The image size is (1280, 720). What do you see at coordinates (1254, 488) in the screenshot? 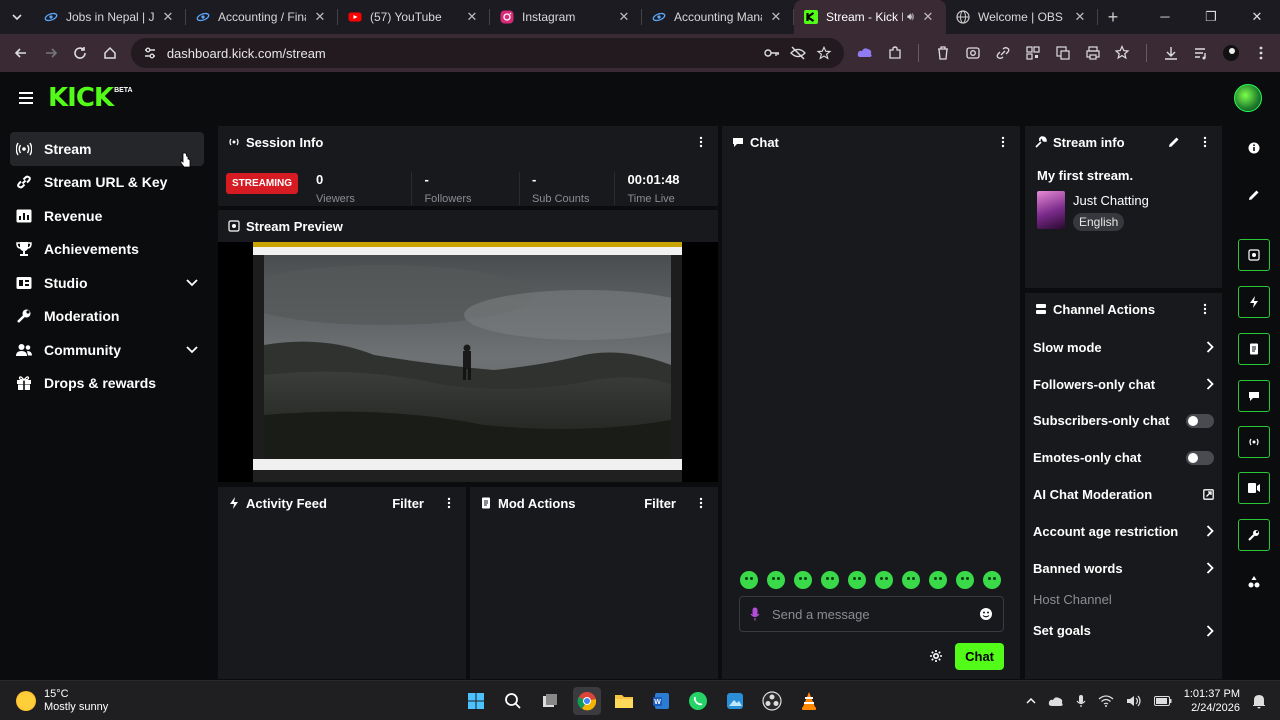
I see `rail-stream-info-button` at bounding box center [1254, 488].